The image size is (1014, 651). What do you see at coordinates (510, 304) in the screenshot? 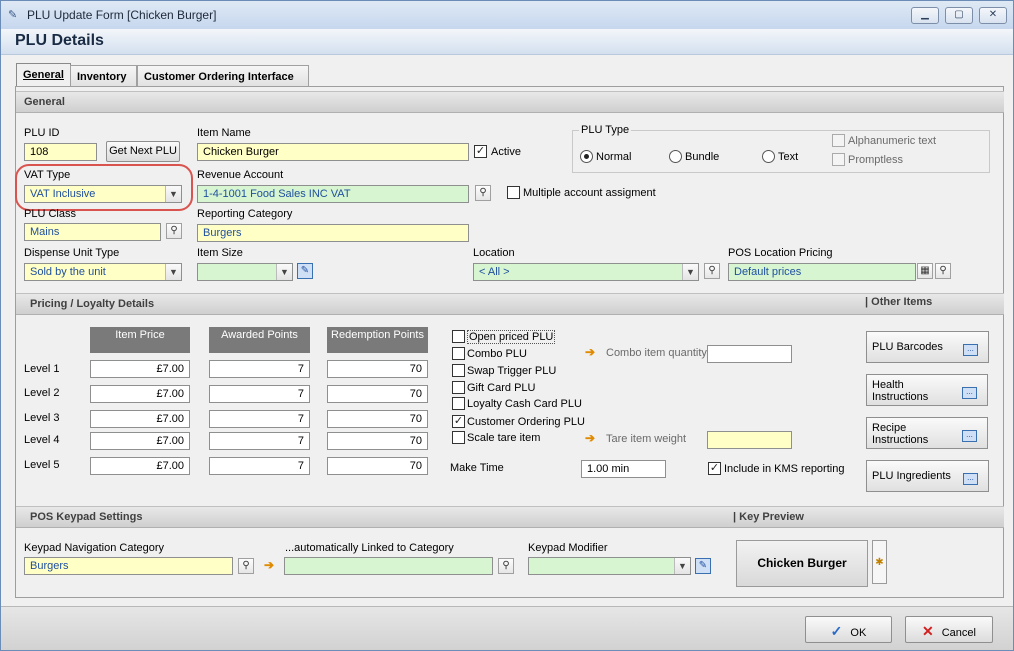
I see `pricing-section-header: Pricing / Loyalty Details | Other Items` at bounding box center [510, 304].